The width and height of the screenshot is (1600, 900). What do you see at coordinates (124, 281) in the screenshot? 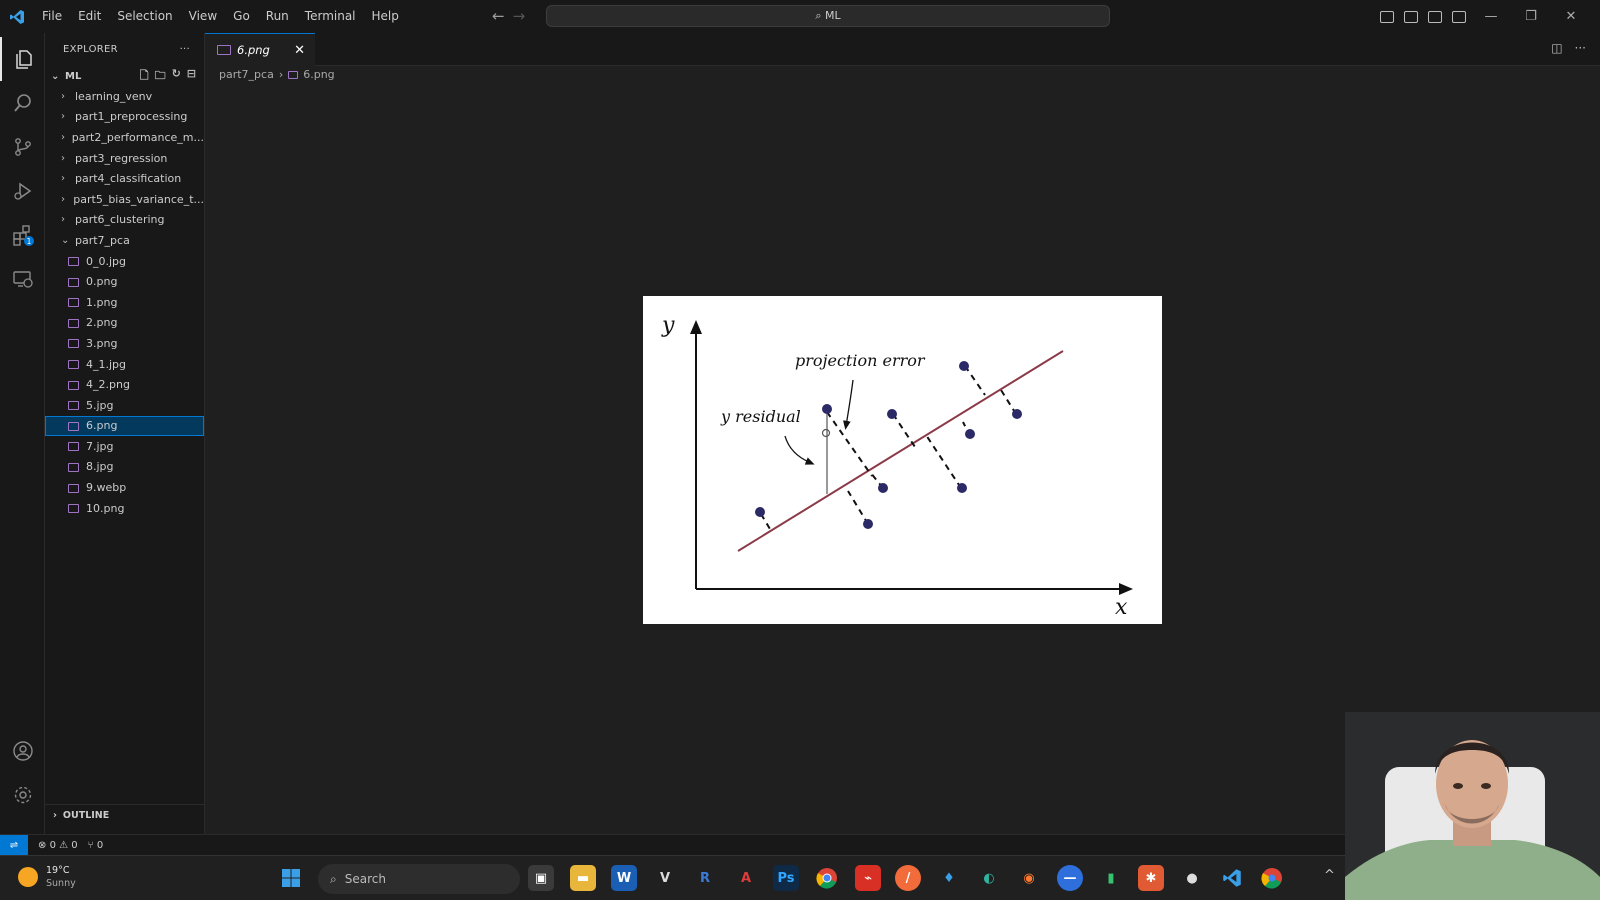
I see `file-0-png: 0.png` at bounding box center [124, 281].